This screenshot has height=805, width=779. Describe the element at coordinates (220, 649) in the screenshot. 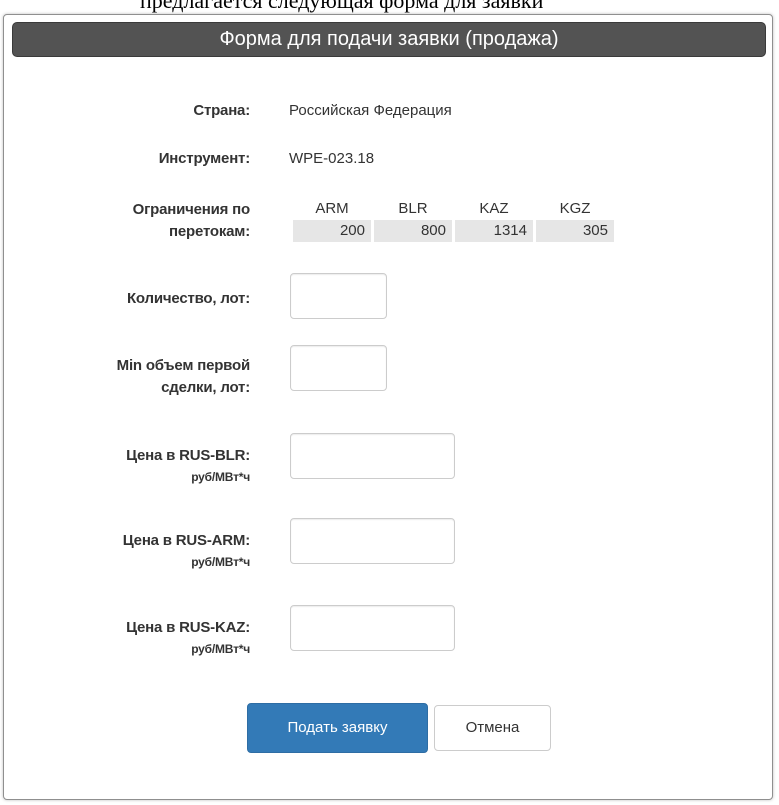

I see `price-kaz-unit: руб/МВт*ч` at that location.